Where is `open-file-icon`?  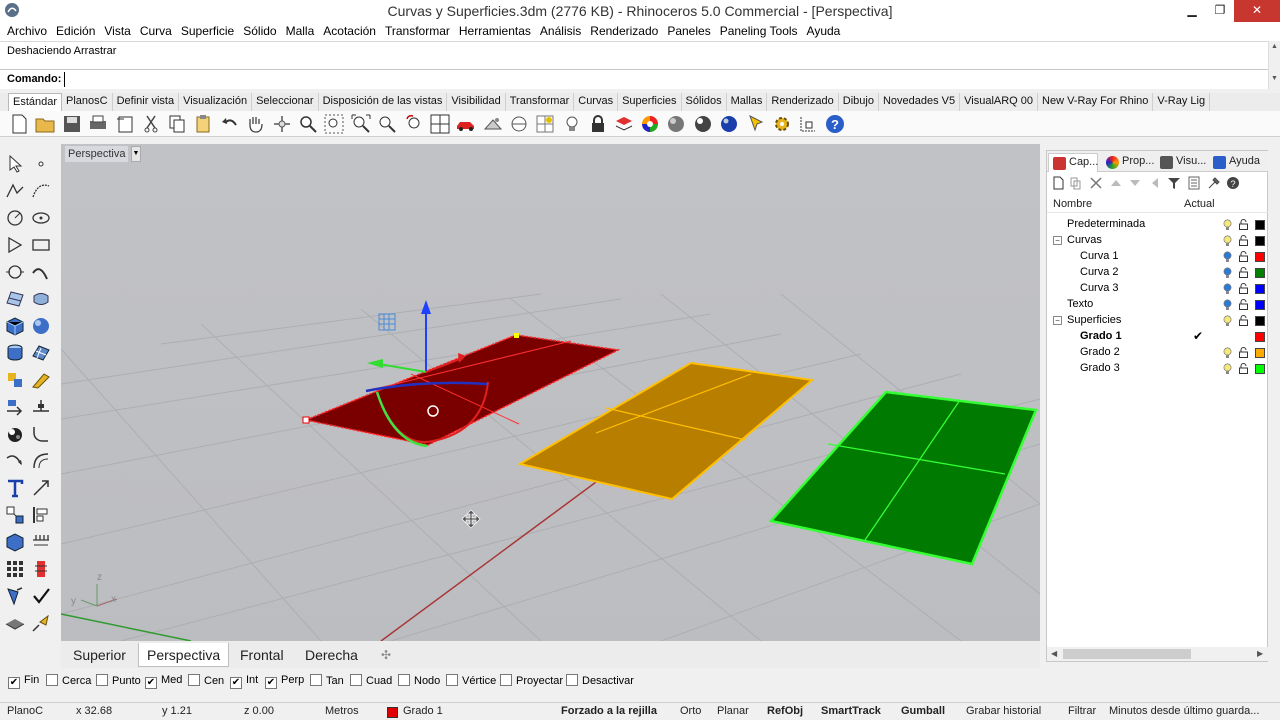
open-file-icon is located at coordinates (45, 124).